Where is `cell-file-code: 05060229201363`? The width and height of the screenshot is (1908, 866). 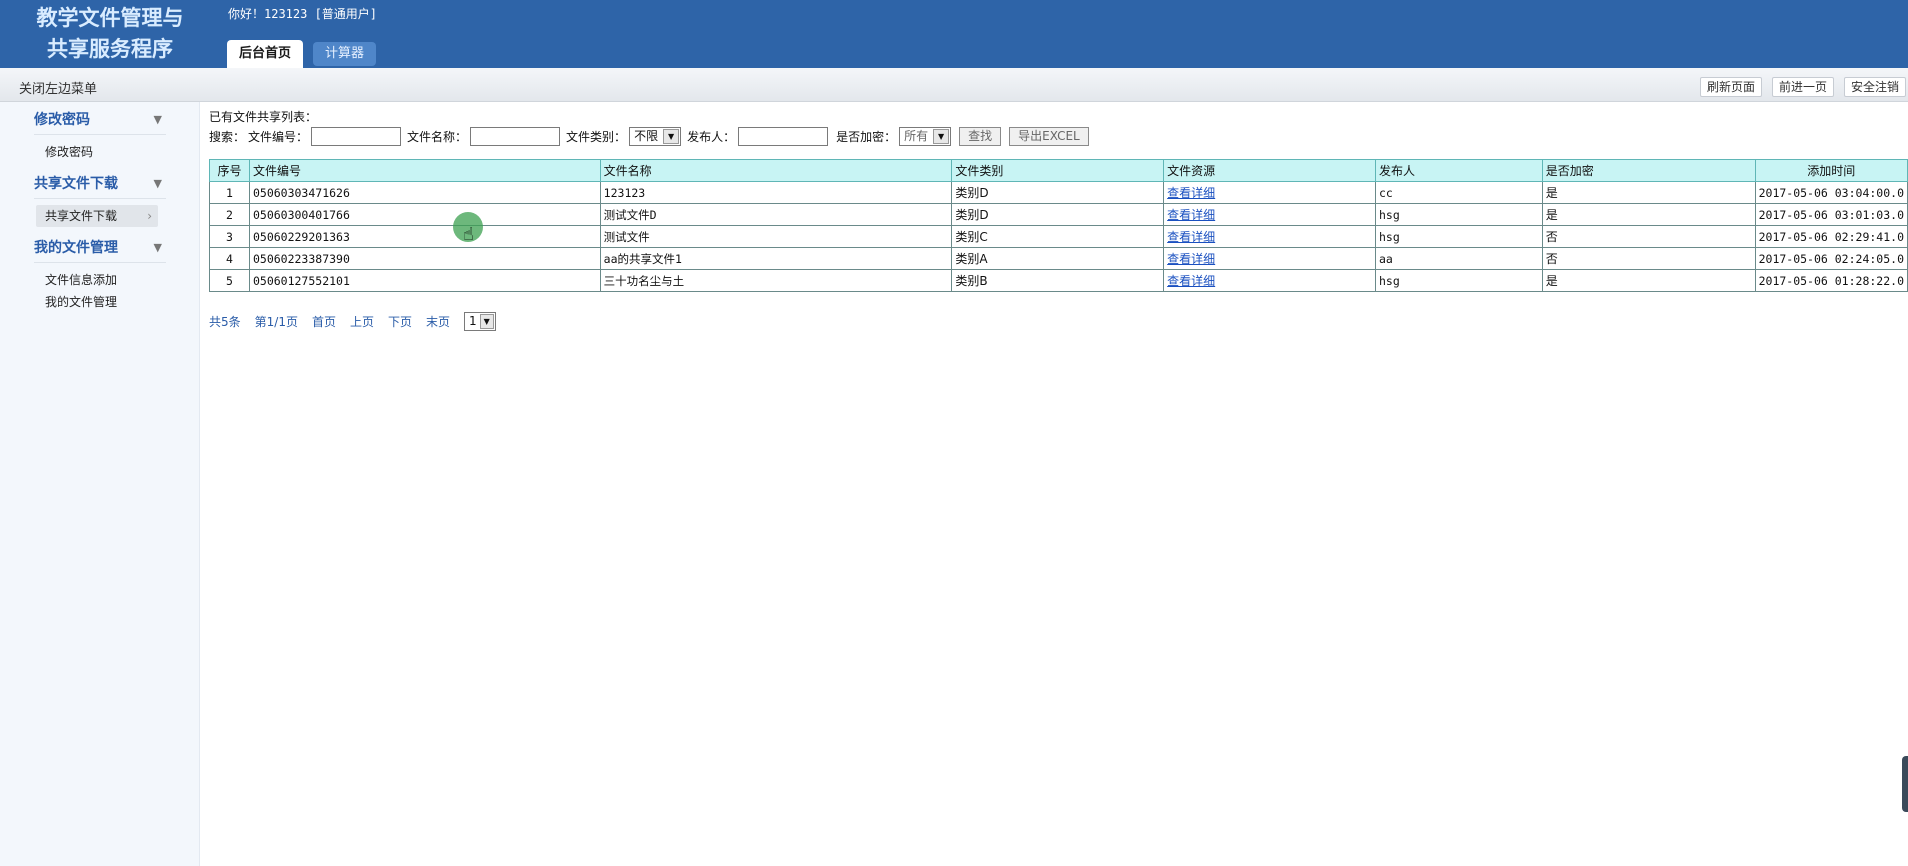
cell-file-code: 05060229201363 is located at coordinates (424, 236).